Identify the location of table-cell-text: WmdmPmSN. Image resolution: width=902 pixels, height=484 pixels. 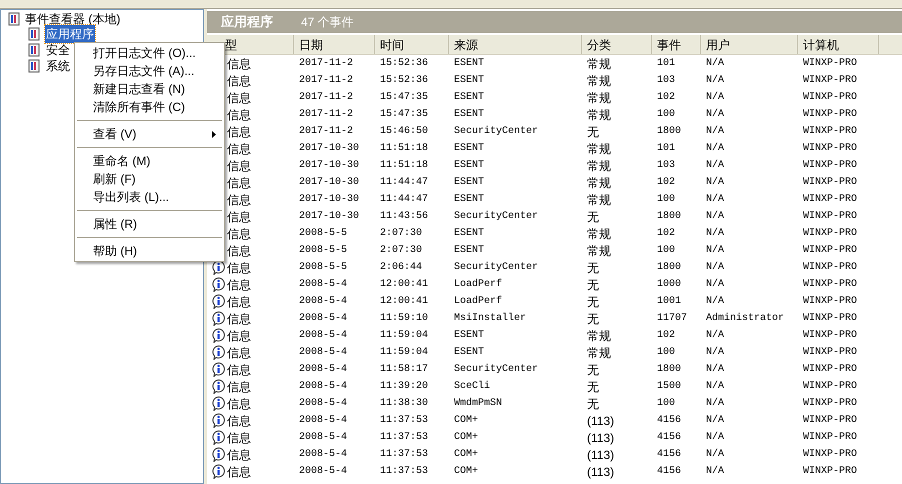
(478, 403).